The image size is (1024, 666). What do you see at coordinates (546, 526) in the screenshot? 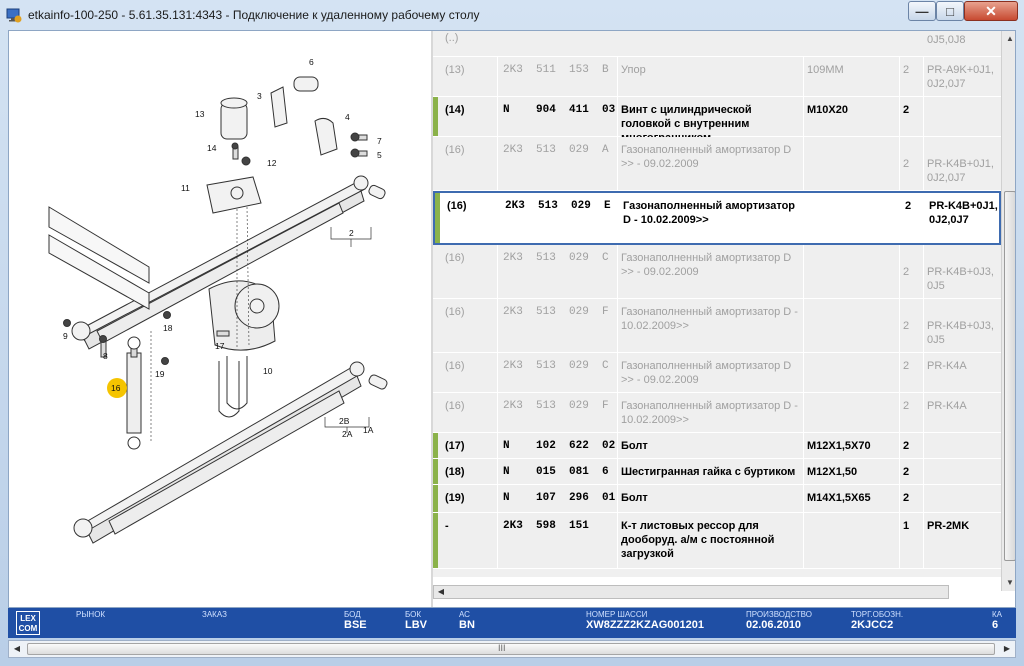
I see `cell-part-number: 2K3 598 151` at bounding box center [546, 526].